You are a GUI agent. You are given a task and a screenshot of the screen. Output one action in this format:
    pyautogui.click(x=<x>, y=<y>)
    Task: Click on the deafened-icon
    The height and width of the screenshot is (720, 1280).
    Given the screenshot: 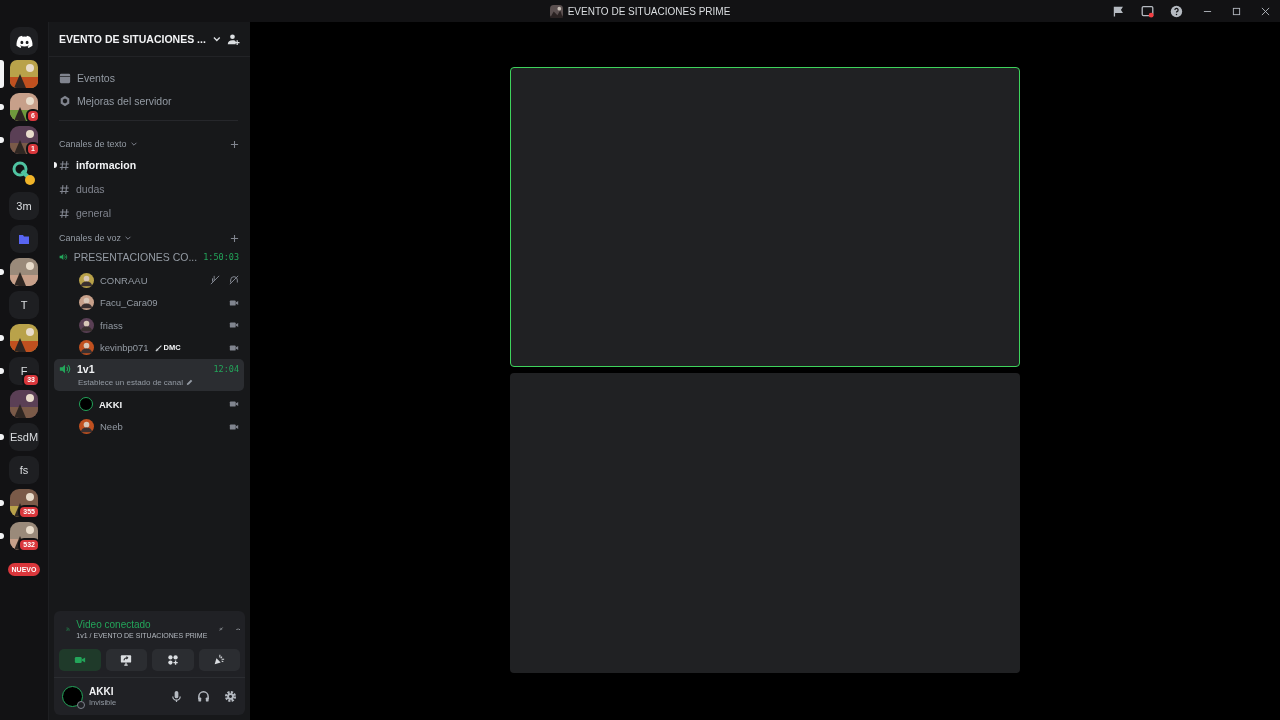 What is the action you would take?
    pyautogui.click(x=234, y=280)
    